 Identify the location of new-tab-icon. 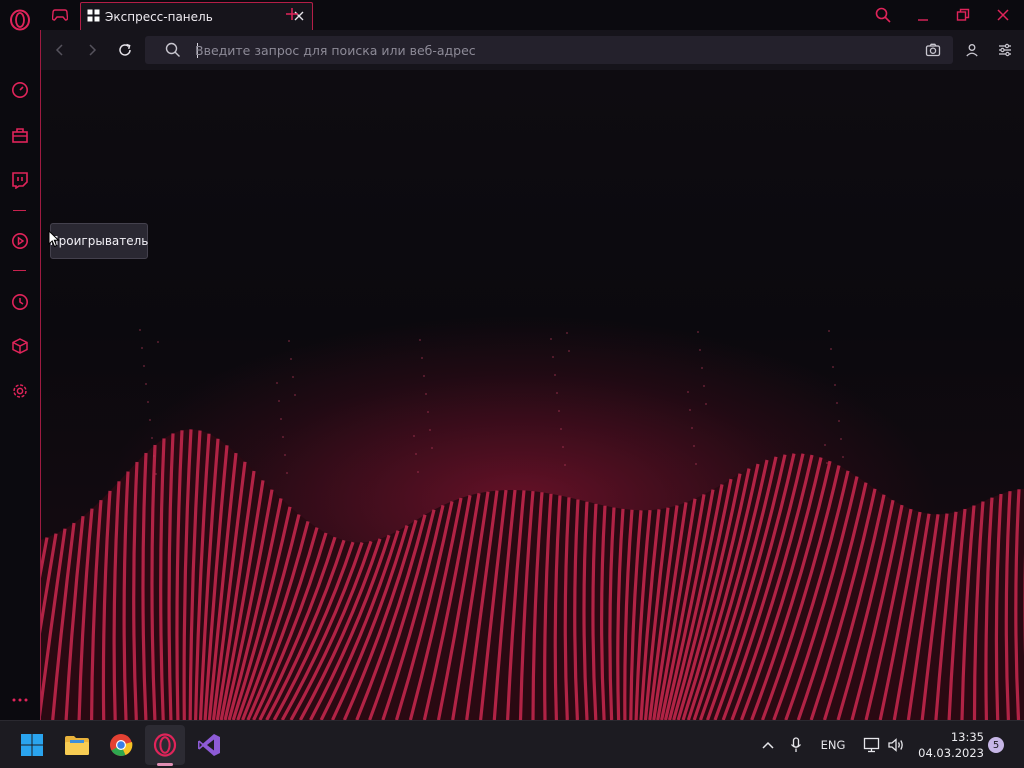
(292, 14).